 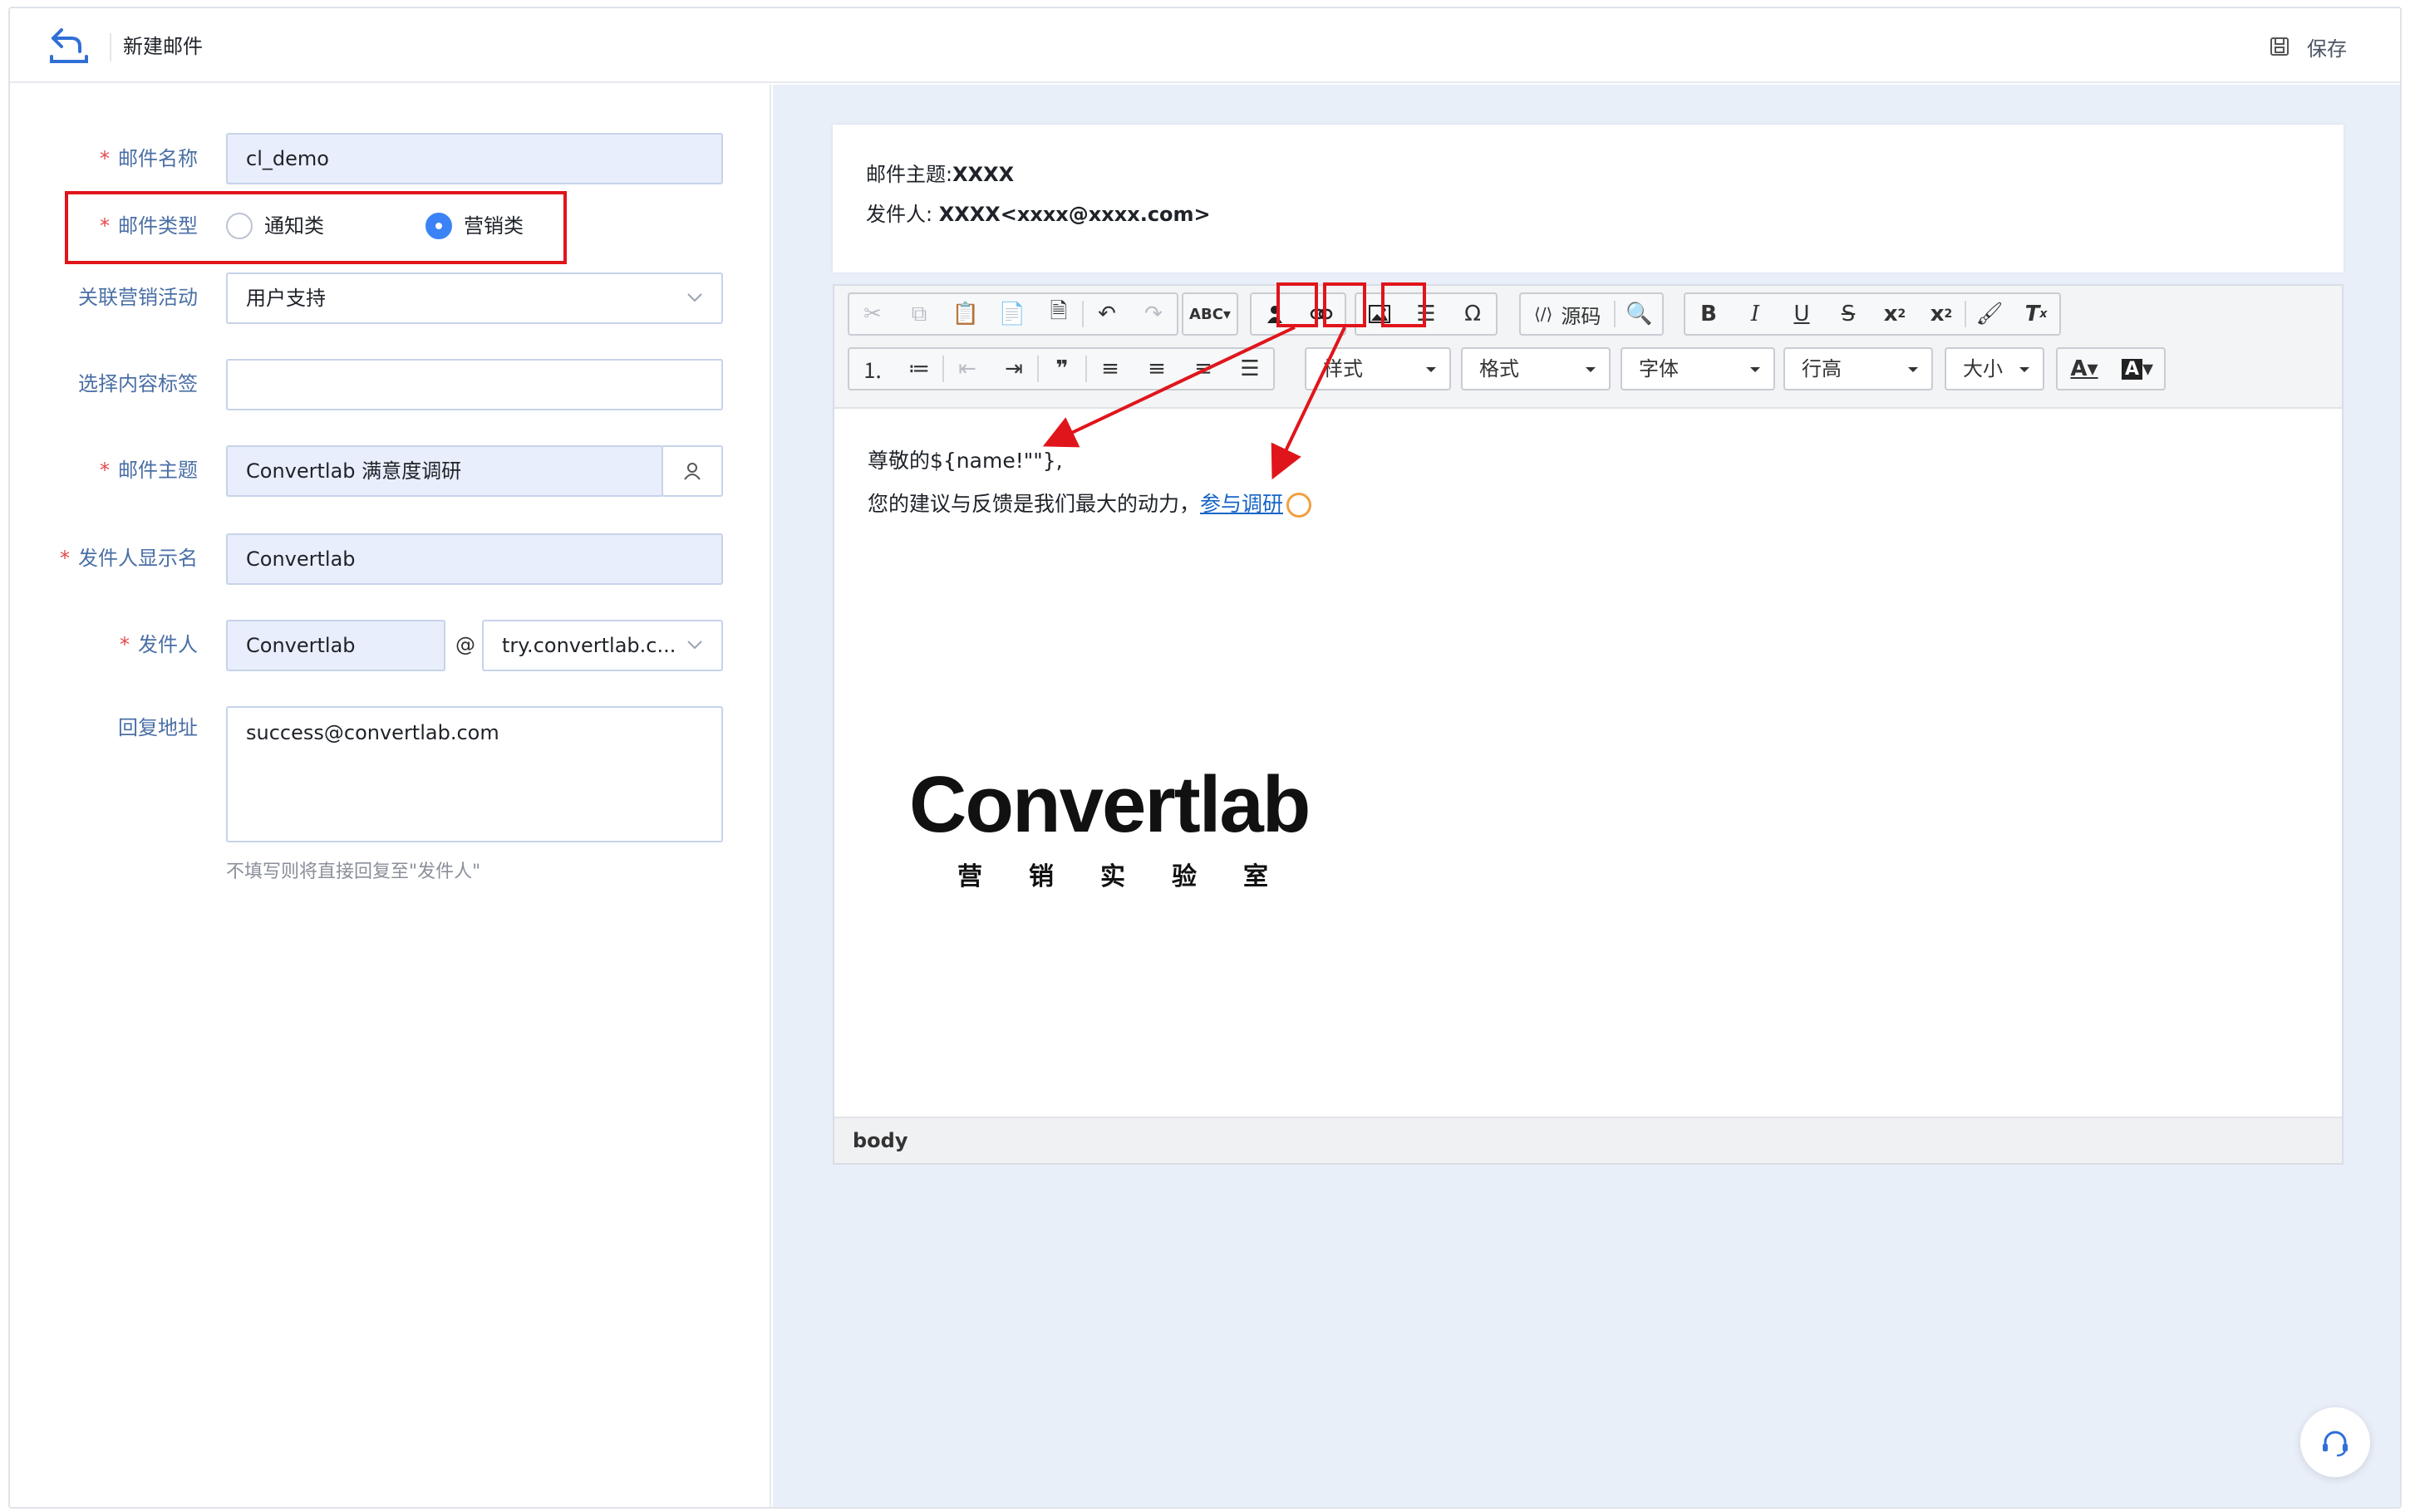 What do you see at coordinates (2084, 369) in the screenshot?
I see `text-color-icon: A▾` at bounding box center [2084, 369].